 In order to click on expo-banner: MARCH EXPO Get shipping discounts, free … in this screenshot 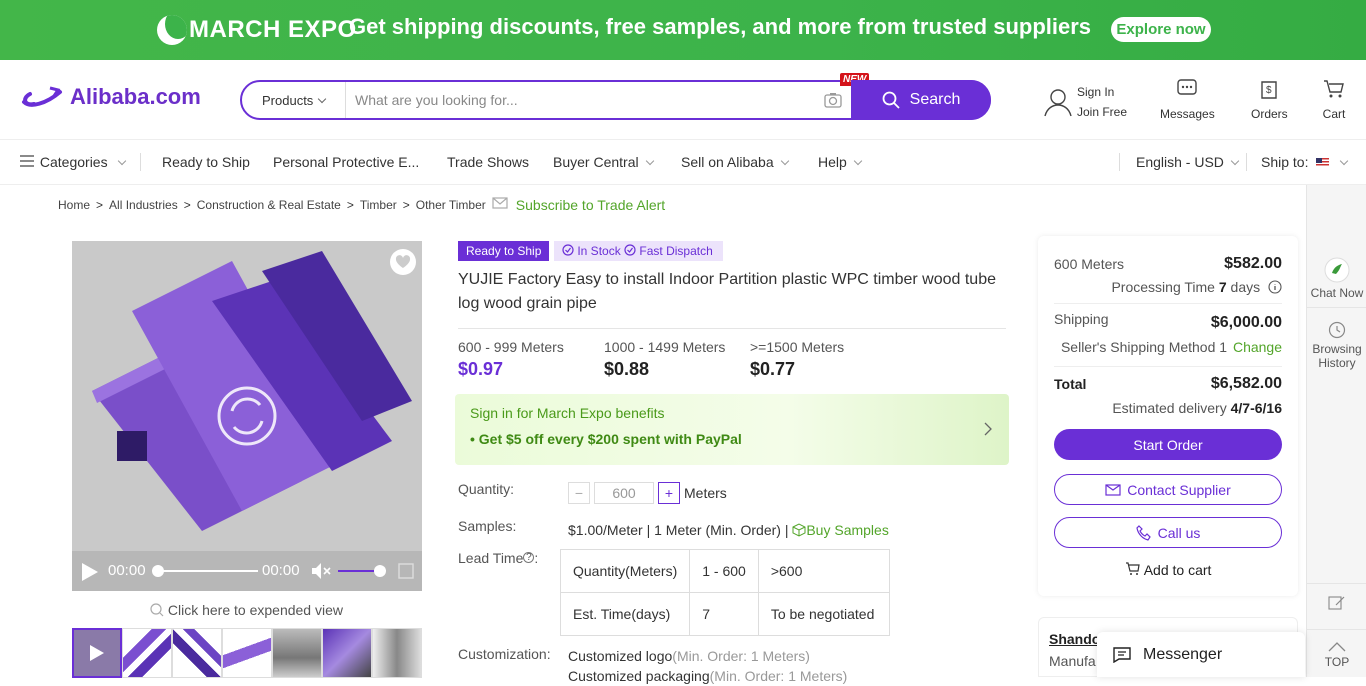, I will do `click(683, 30)`.